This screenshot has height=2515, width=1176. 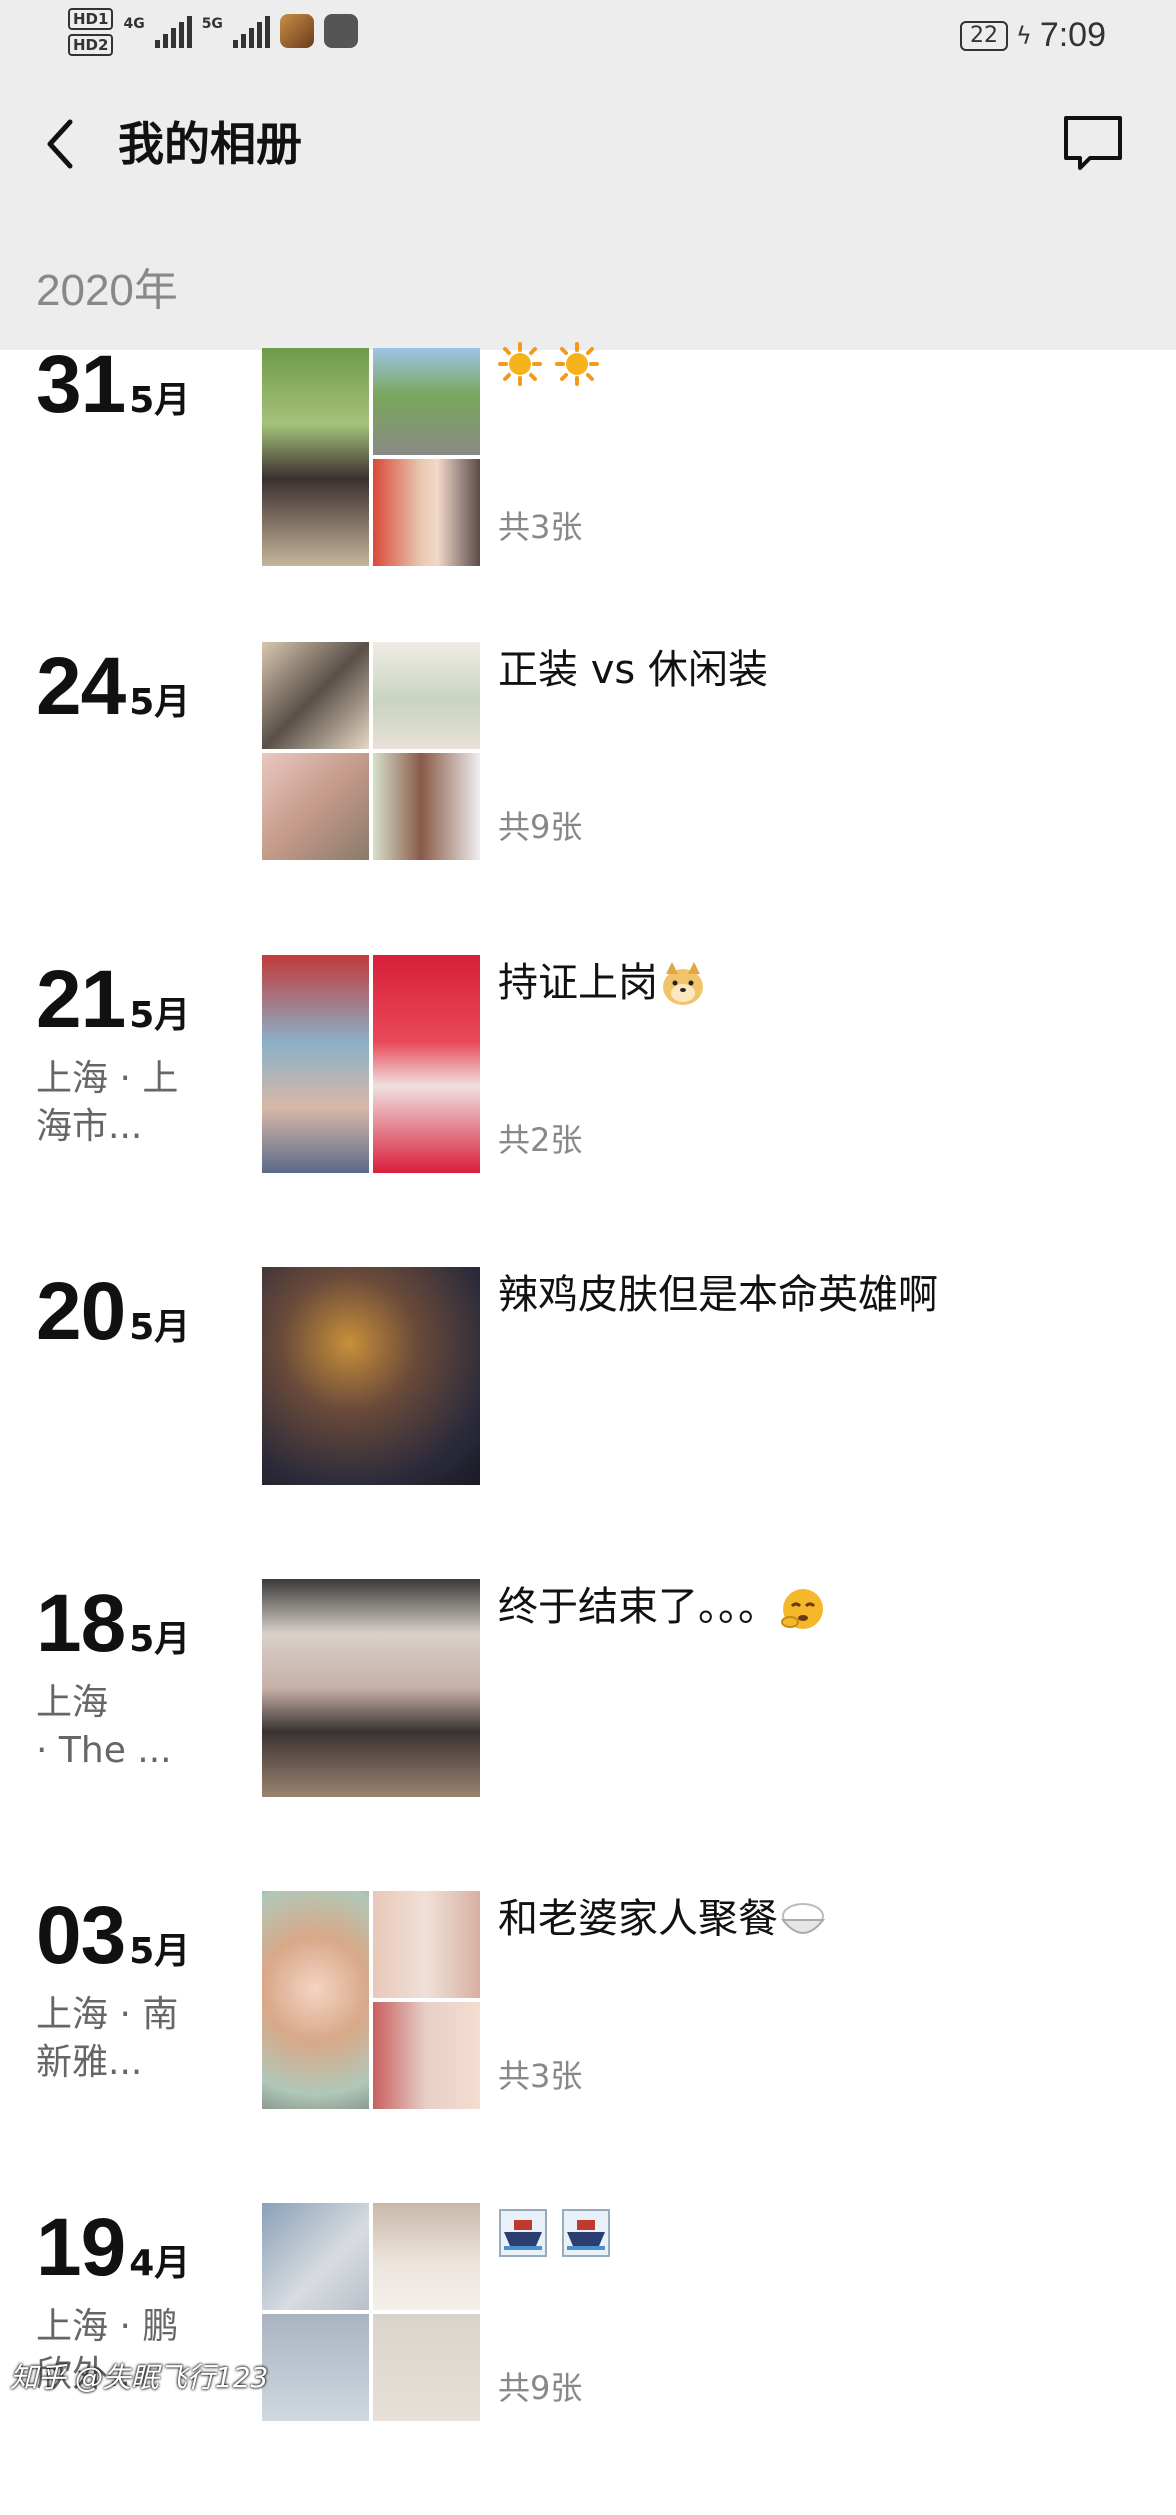 What do you see at coordinates (638, 1919) in the screenshot?
I see `caption-text: 和老婆家人聚餐` at bounding box center [638, 1919].